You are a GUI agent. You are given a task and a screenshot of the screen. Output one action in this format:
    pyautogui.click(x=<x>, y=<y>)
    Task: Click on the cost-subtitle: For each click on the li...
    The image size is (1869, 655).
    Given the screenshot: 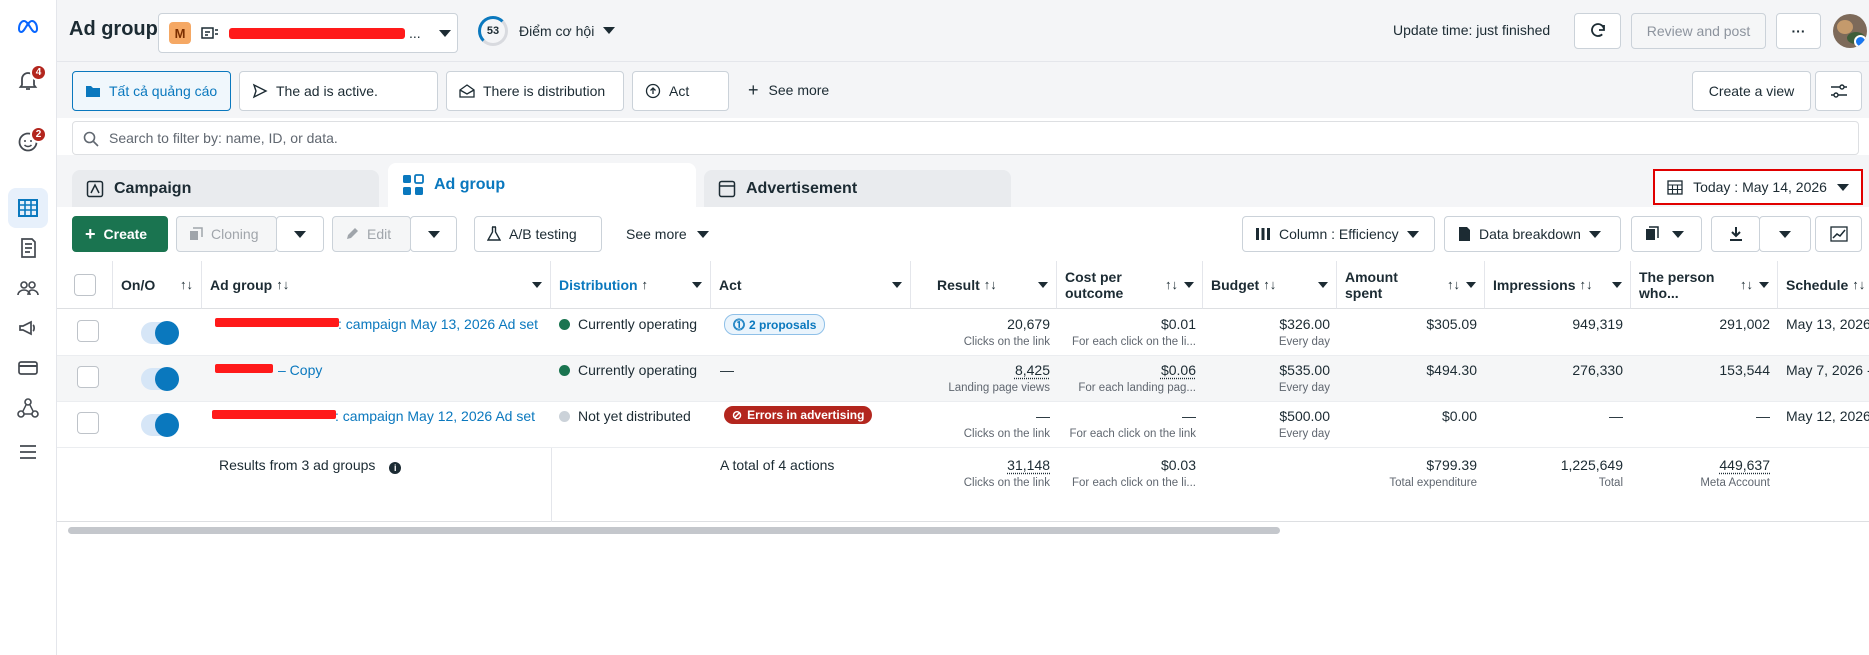 What is the action you would take?
    pyautogui.click(x=1134, y=342)
    